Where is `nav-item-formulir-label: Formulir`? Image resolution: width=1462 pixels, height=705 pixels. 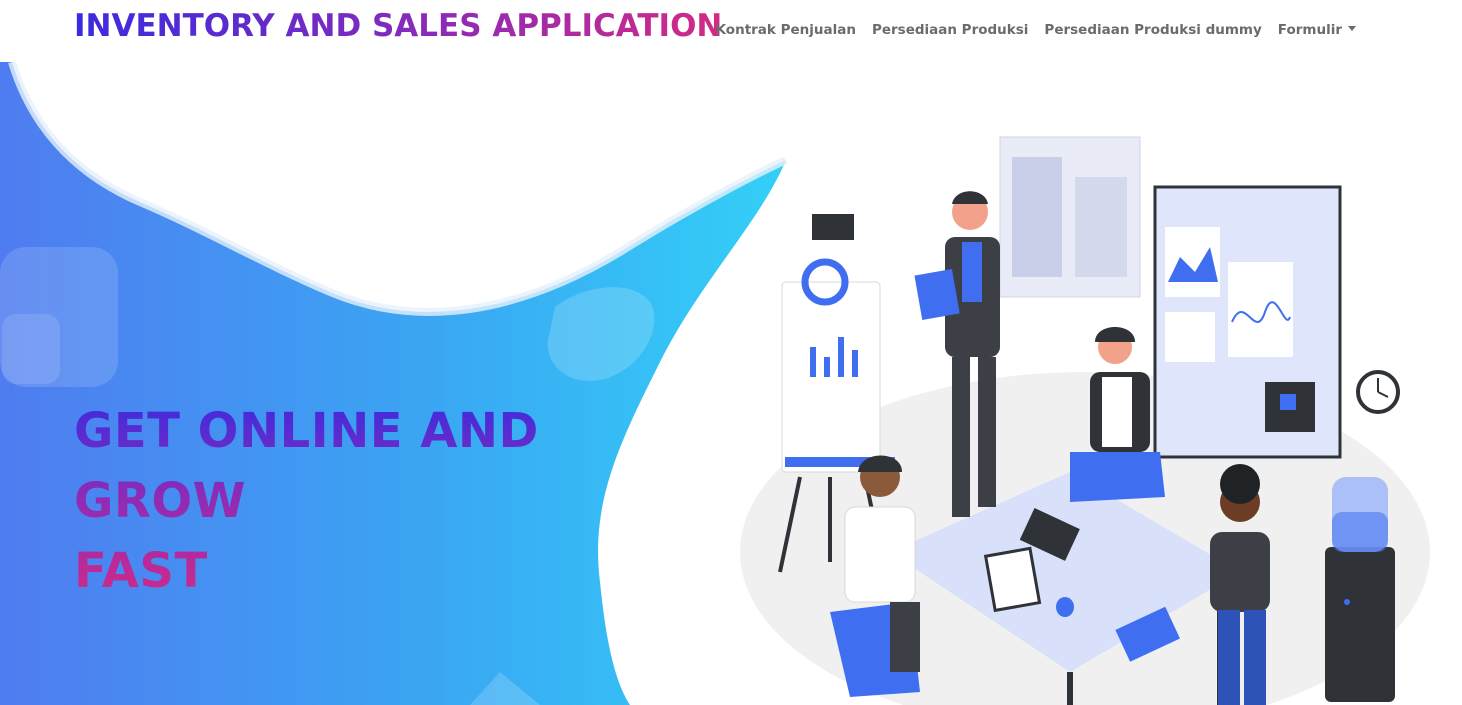
nav-item-formulir-label: Formulir is located at coordinates (1309, 30).